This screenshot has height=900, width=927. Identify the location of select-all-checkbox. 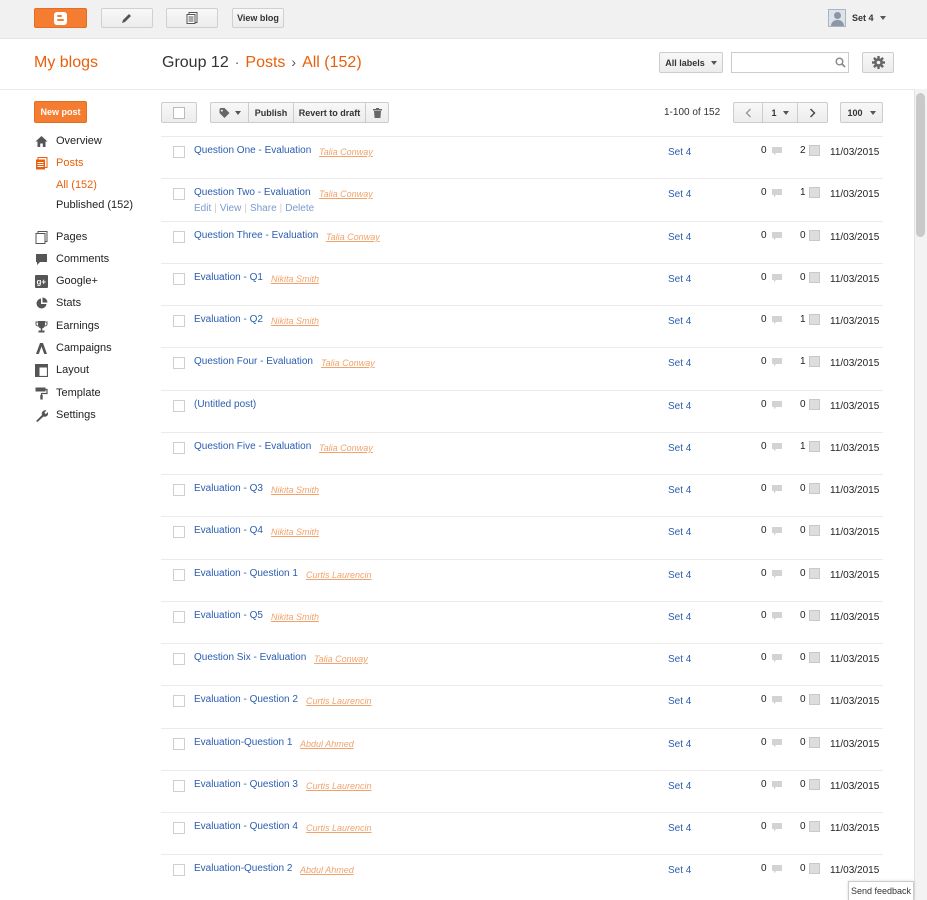
(179, 112).